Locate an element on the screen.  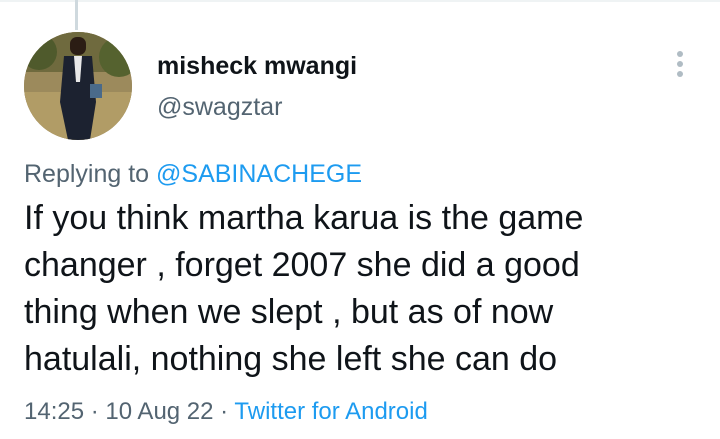
avatar-photo is located at coordinates (78, 86).